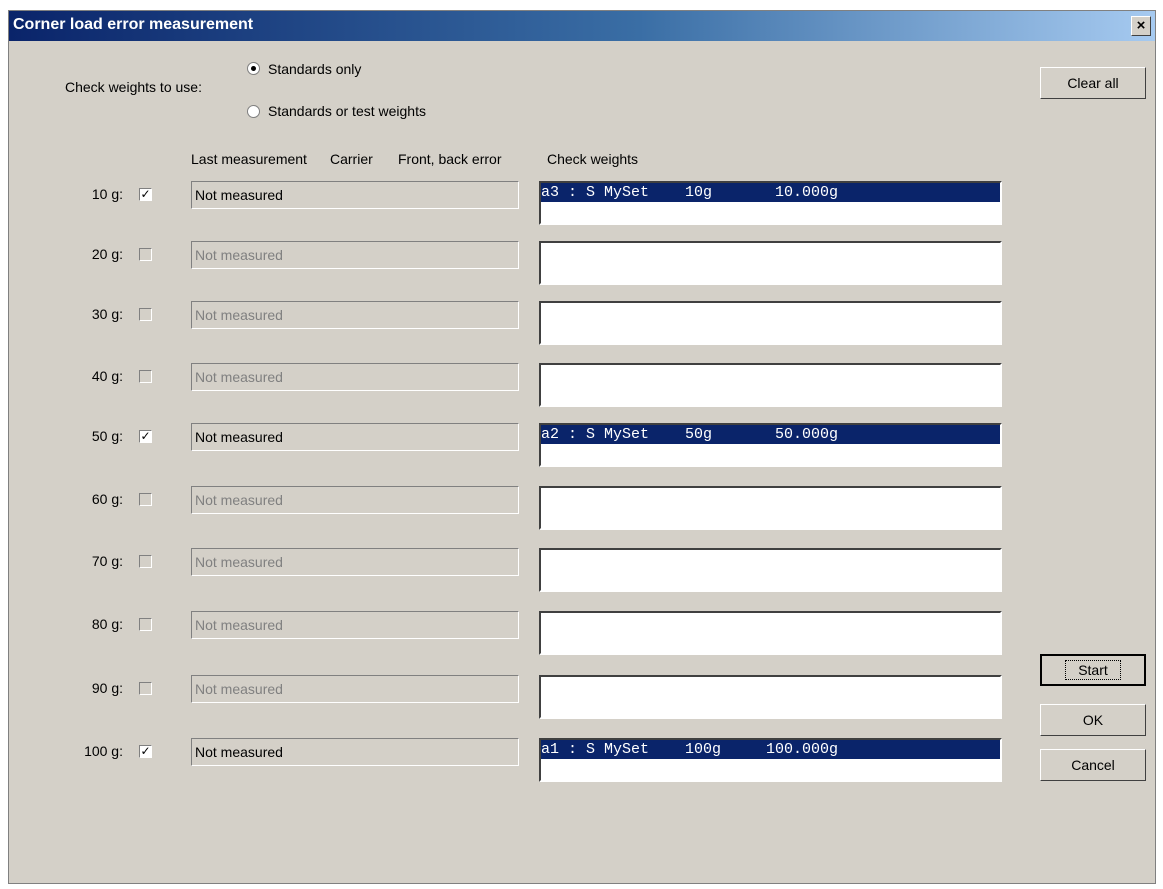  I want to click on row-weight-label: 60 g:, so click(107, 499).